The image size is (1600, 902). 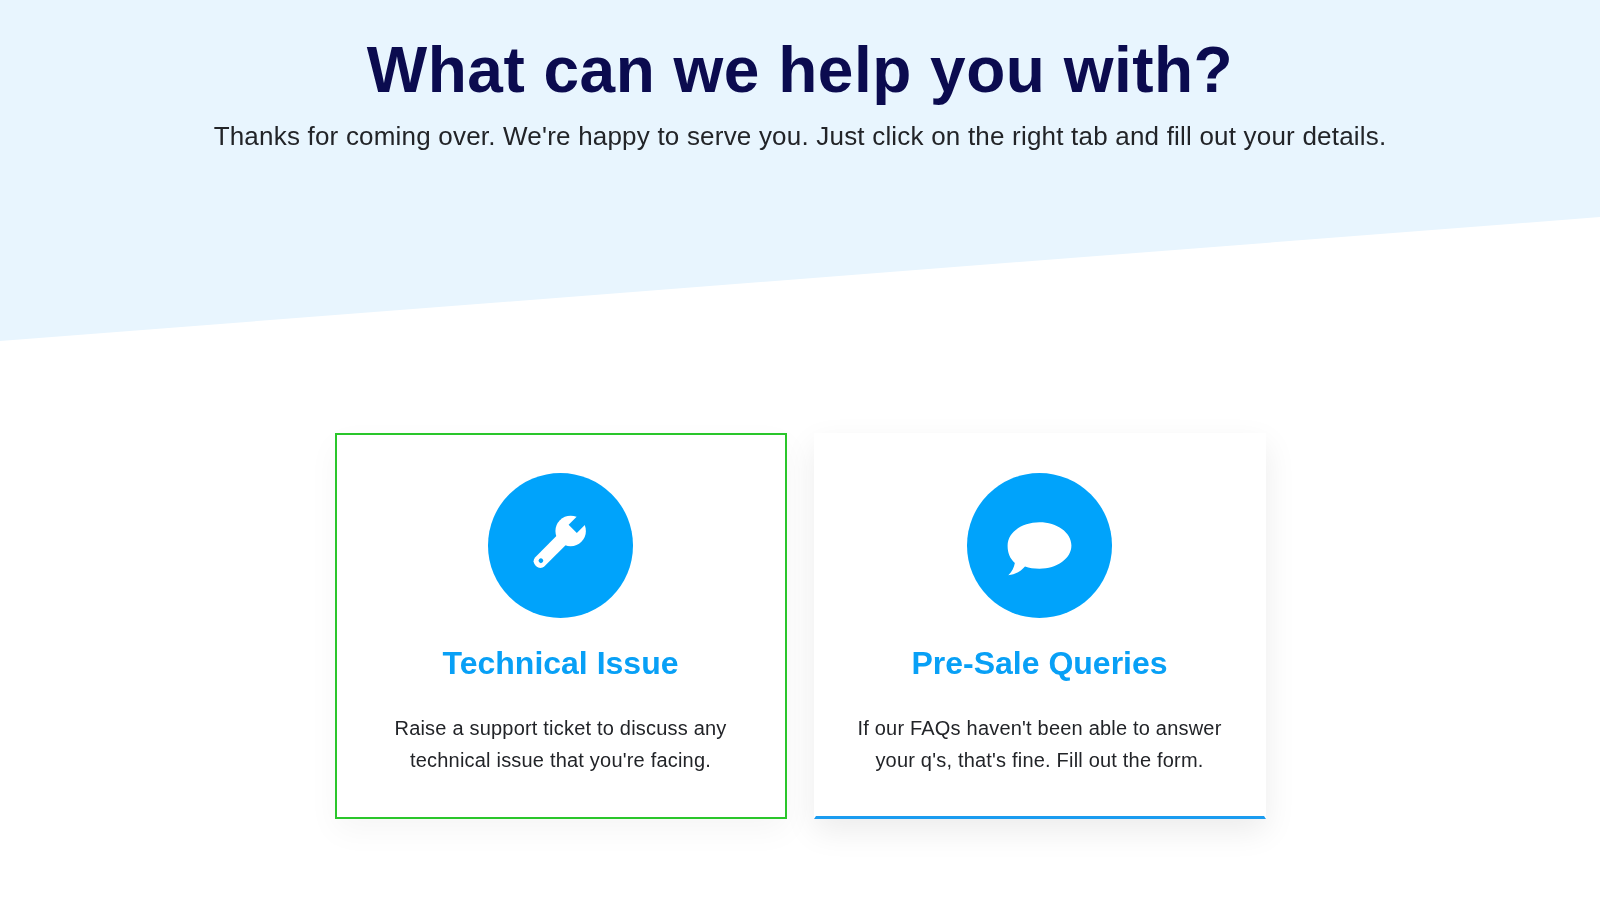 I want to click on page-subtitle: Thanks for coming over. We're happy to serve you. Just click on the right tab and fill out your details., so click(x=800, y=136).